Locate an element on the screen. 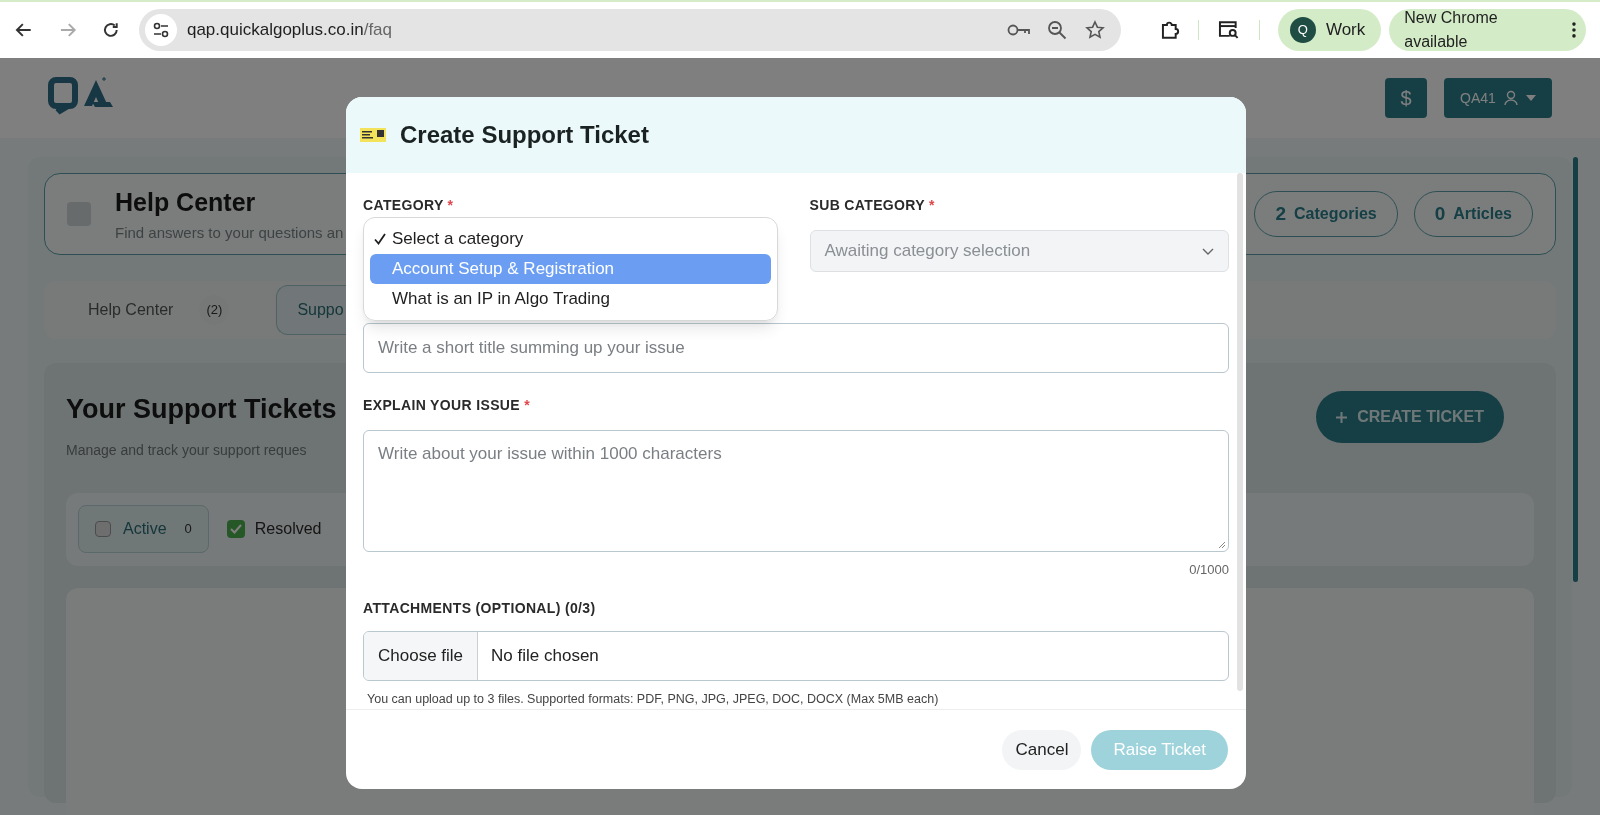 The image size is (1600, 815). plus-icon is located at coordinates (1342, 417).